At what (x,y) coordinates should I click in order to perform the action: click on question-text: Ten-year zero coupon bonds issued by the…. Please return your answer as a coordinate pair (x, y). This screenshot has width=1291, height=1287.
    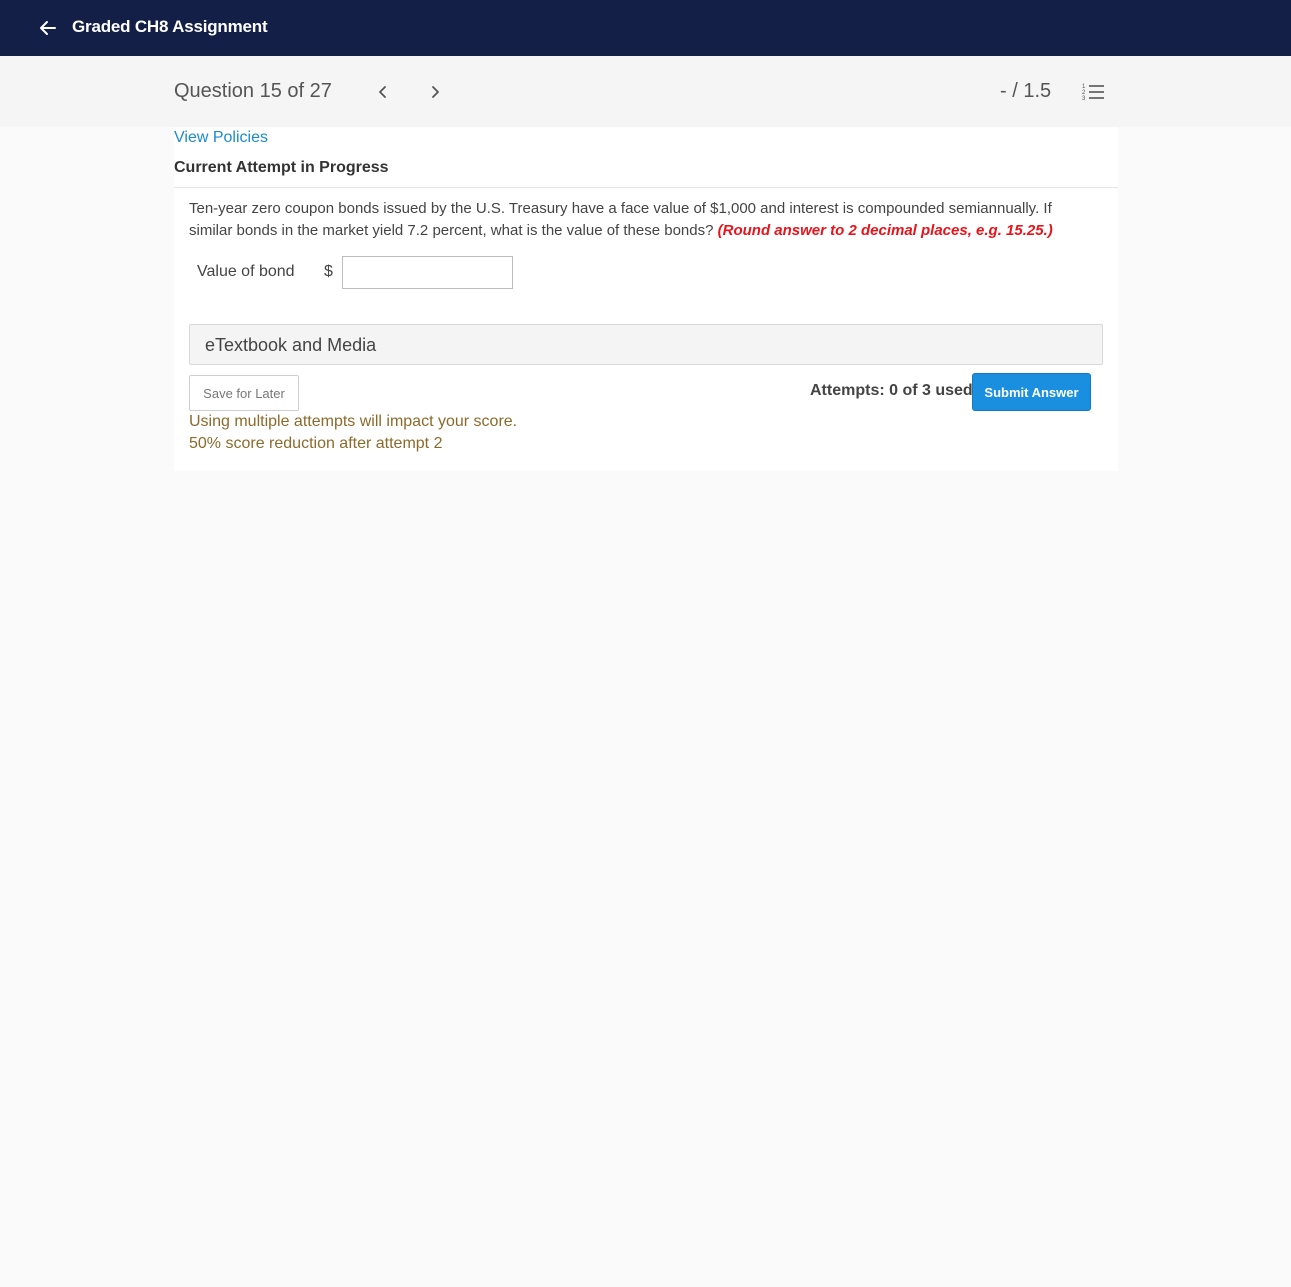
    Looking at the image, I should click on (639, 220).